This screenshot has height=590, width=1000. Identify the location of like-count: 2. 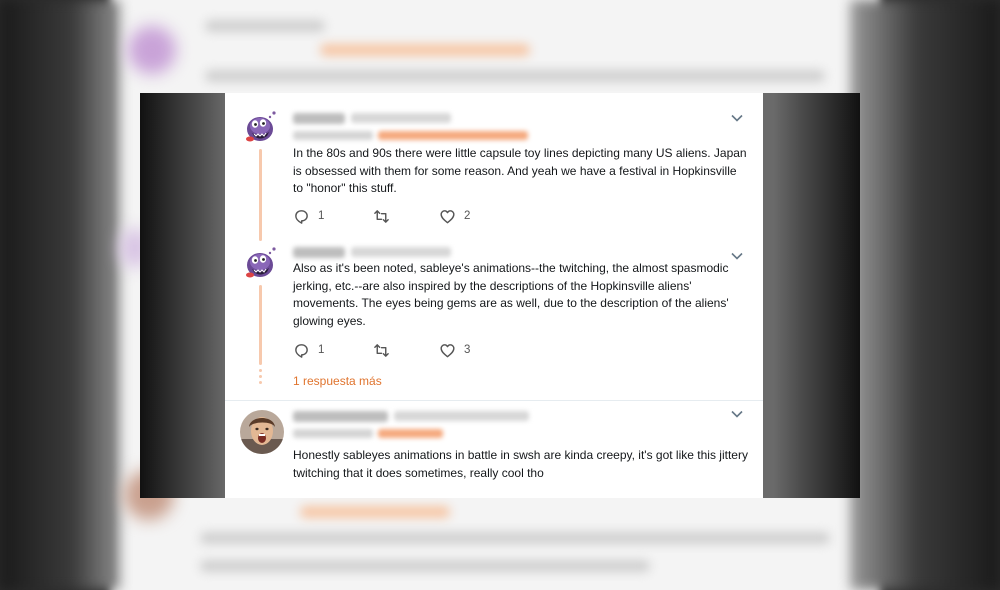
(467, 216).